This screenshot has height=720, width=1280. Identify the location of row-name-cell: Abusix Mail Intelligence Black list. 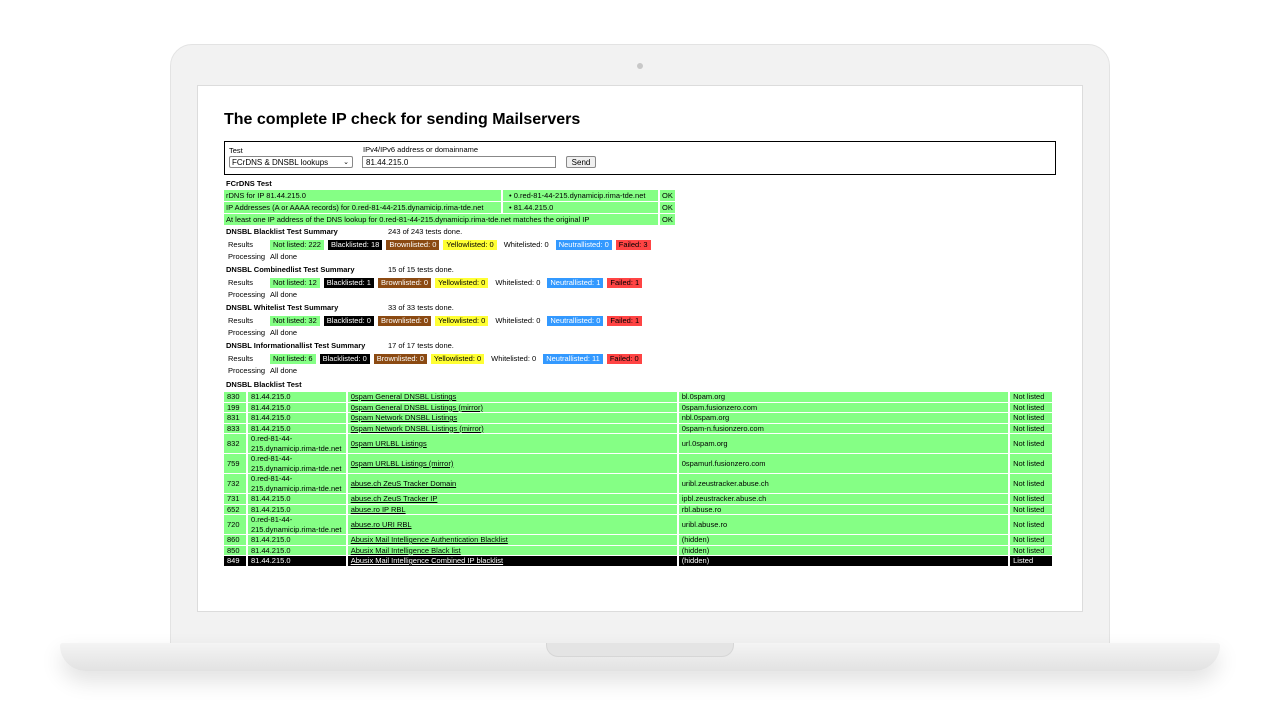
(513, 550).